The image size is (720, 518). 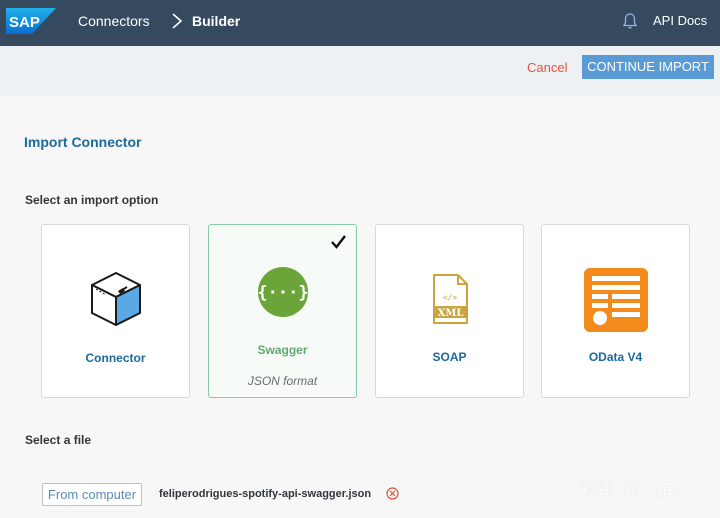 What do you see at coordinates (547, 67) in the screenshot?
I see `cancel-button: Cancel` at bounding box center [547, 67].